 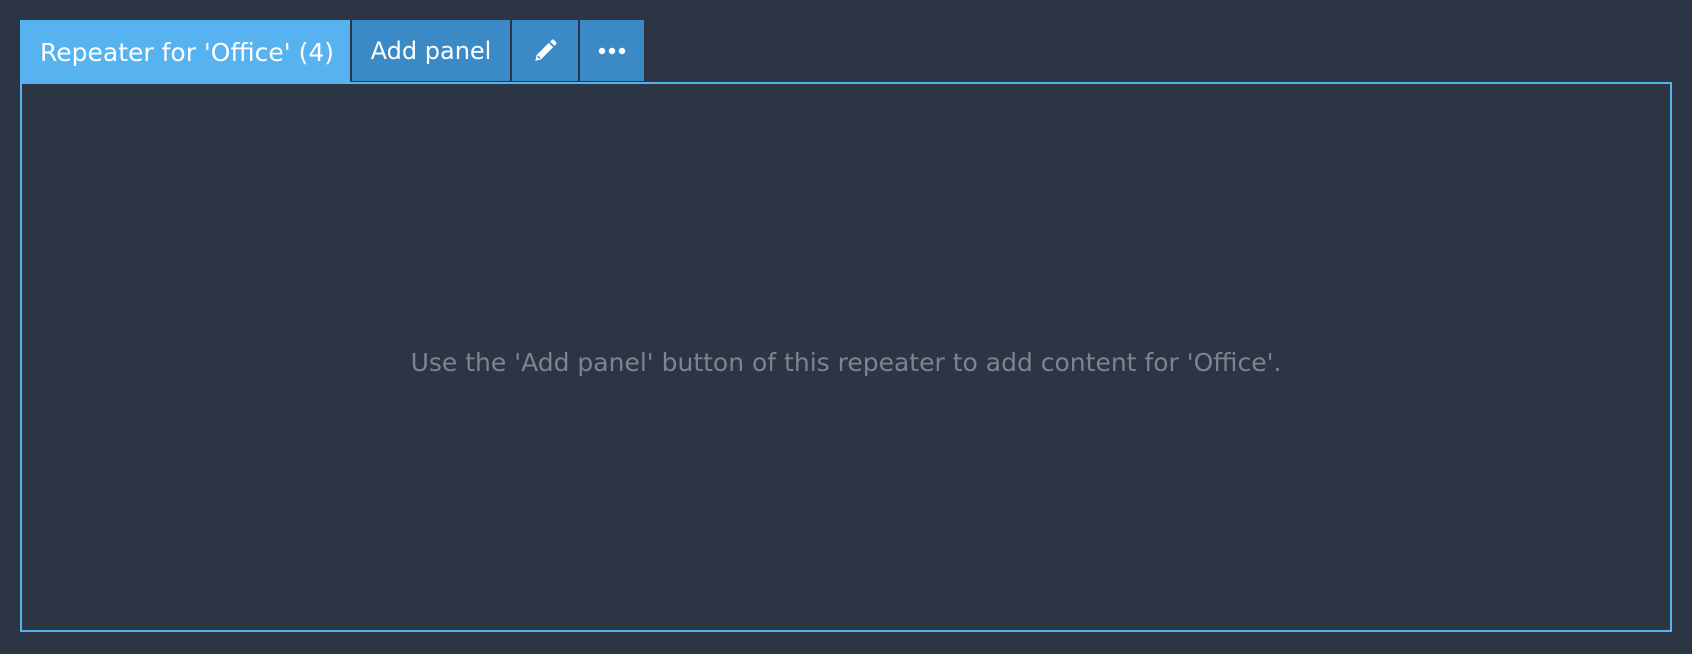 What do you see at coordinates (430, 50) in the screenshot?
I see `add-panel-button: Add panel` at bounding box center [430, 50].